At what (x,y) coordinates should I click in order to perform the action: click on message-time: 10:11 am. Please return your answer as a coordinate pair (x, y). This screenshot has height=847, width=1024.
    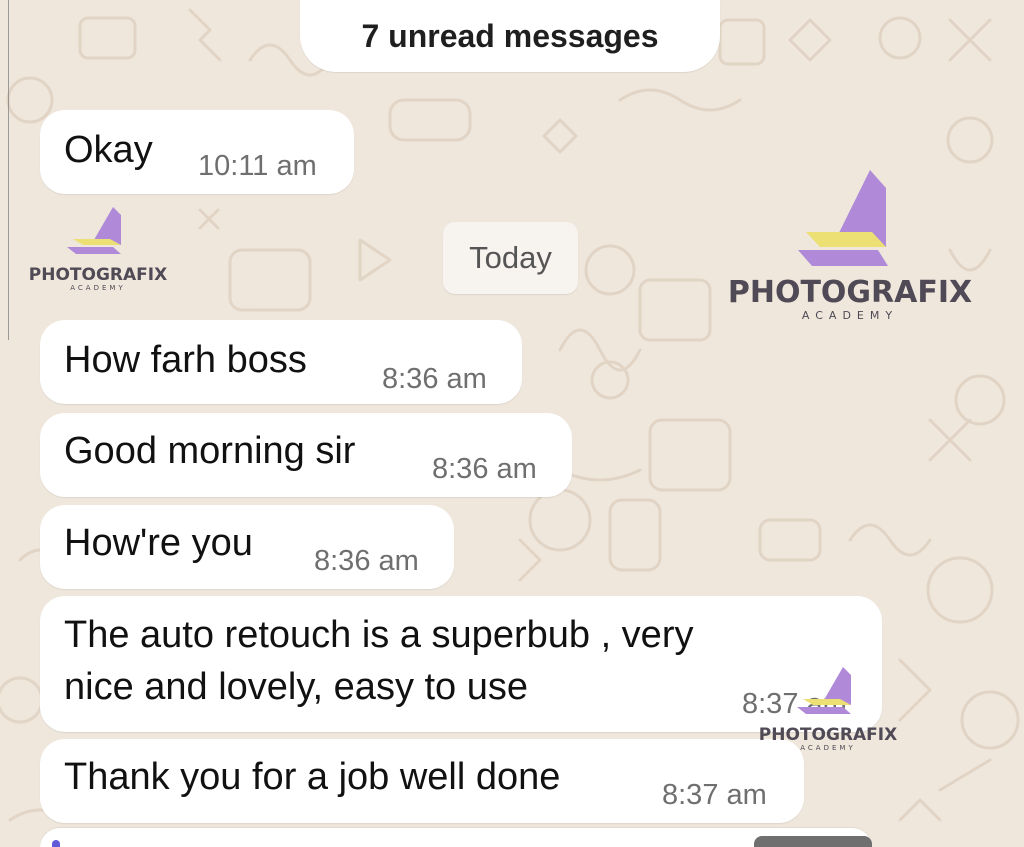
    Looking at the image, I should click on (257, 166).